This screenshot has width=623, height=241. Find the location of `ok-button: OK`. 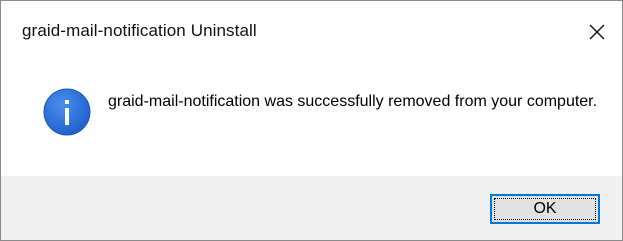

ok-button: OK is located at coordinates (545, 209).